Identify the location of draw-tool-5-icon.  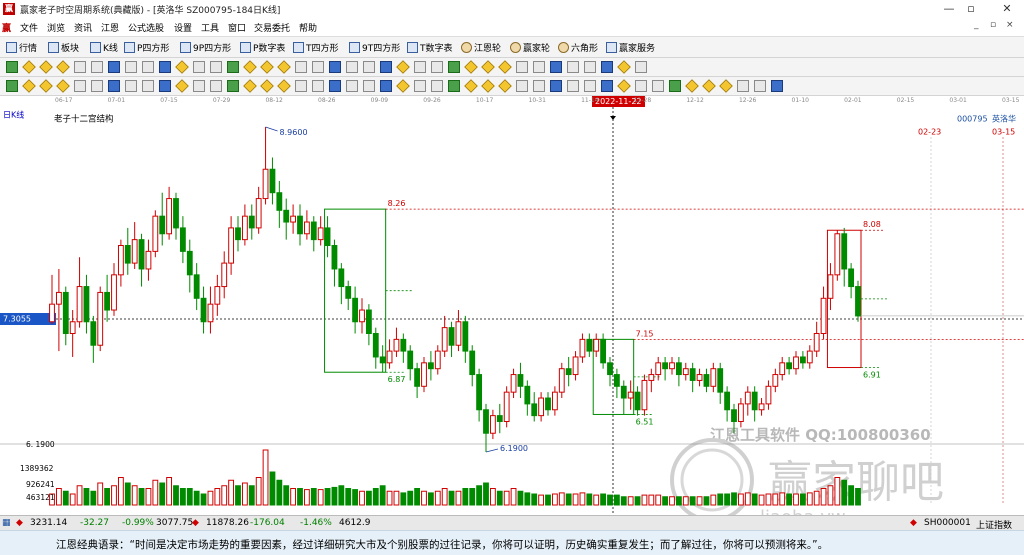
(80, 67).